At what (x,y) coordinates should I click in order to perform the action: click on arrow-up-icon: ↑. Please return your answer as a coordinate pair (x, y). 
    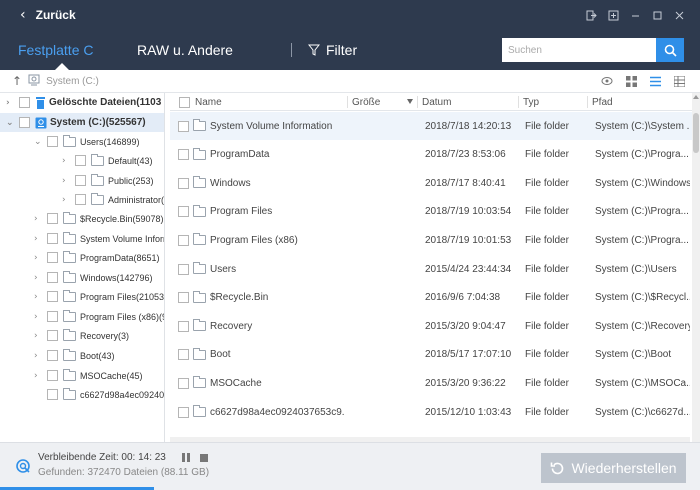
    Looking at the image, I should click on (17, 81).